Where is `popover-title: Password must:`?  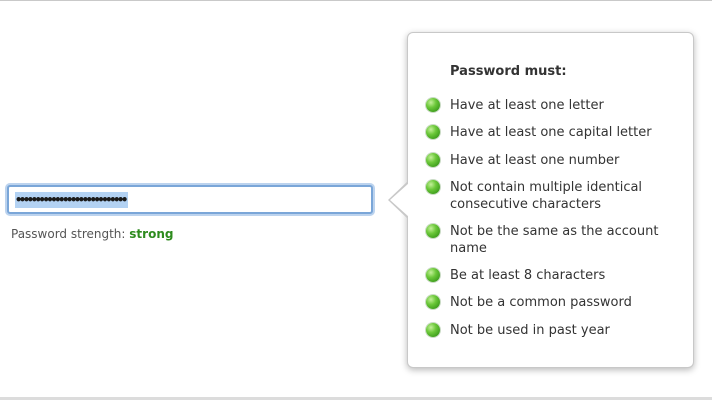
popover-title: Password must: is located at coordinates (508, 71).